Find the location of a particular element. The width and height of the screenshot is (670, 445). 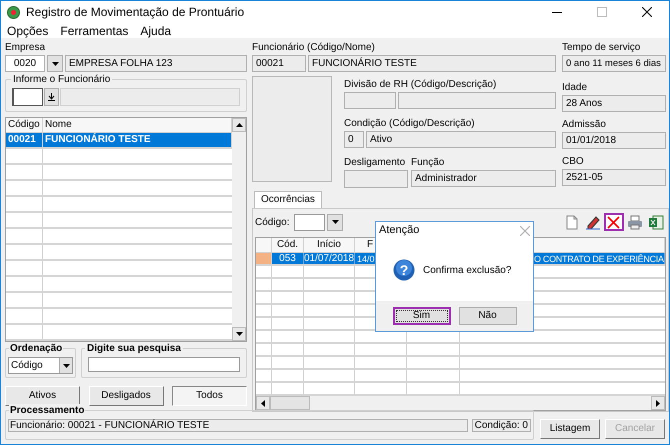

filter-button: Desligados is located at coordinates (126, 396).